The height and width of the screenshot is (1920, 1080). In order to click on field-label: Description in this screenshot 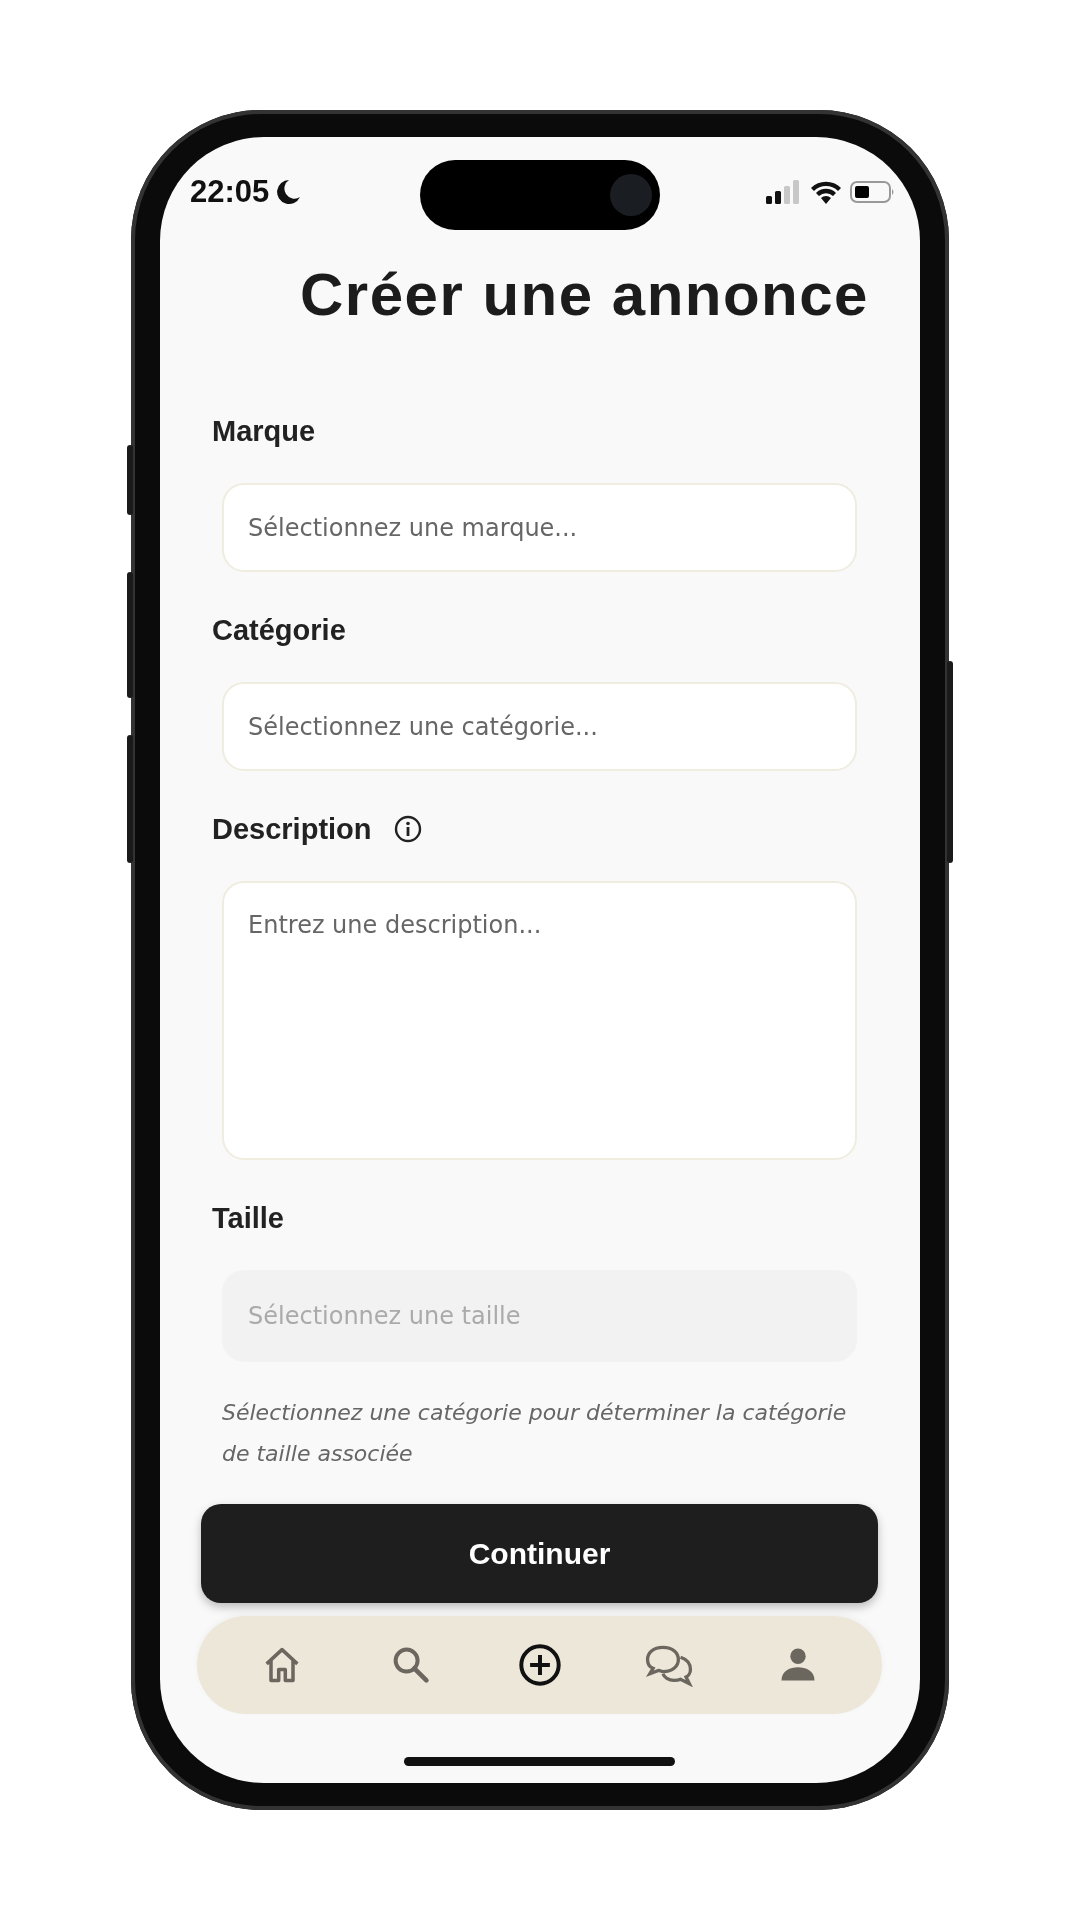, I will do `click(292, 829)`.